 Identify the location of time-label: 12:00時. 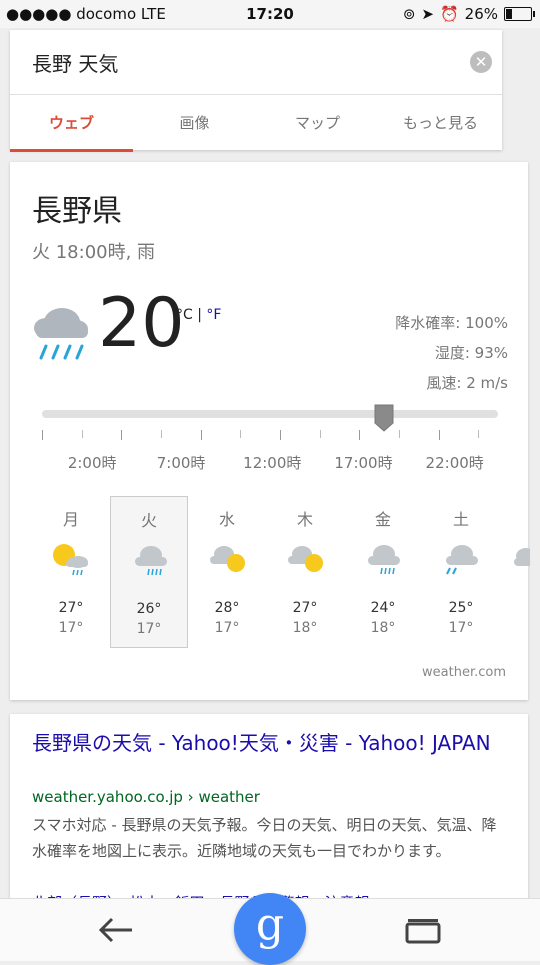
(272, 463).